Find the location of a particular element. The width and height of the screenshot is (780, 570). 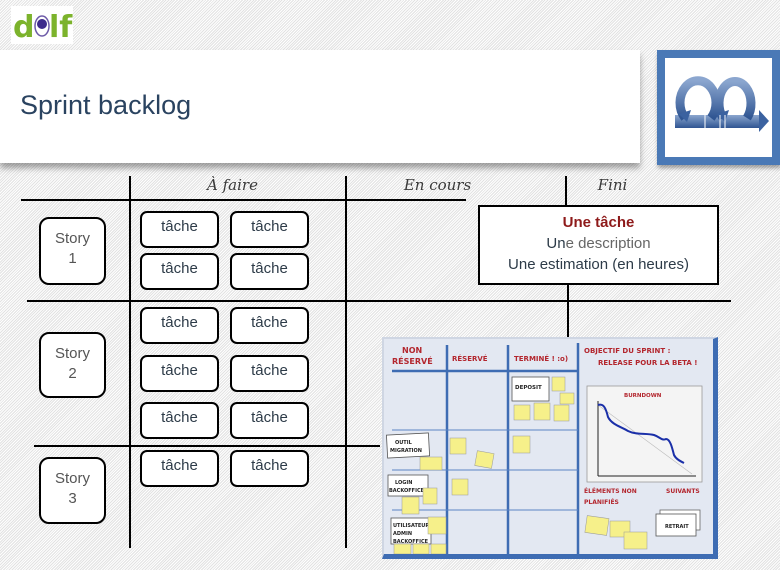

svg-text: OUTIL is located at coordinates (404, 443).